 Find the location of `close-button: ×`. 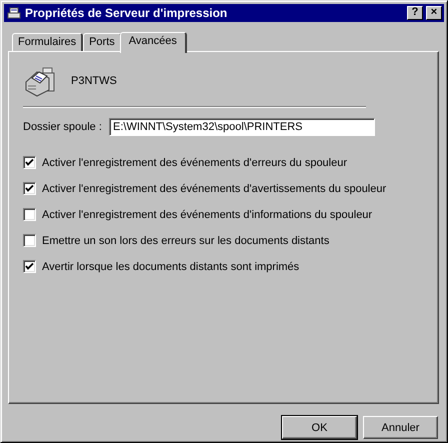

close-button: × is located at coordinates (434, 13).